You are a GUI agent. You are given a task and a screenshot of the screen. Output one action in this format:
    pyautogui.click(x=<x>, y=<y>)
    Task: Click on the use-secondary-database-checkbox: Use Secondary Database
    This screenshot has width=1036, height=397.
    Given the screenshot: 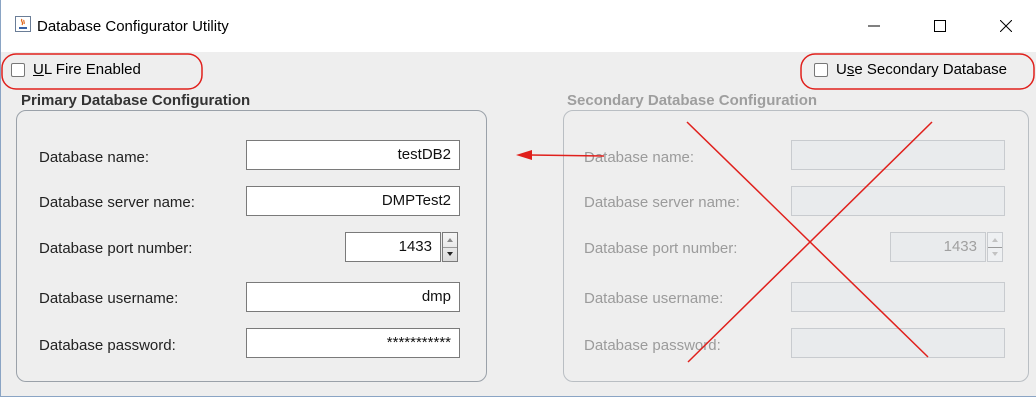 What is the action you would take?
    pyautogui.click(x=910, y=69)
    